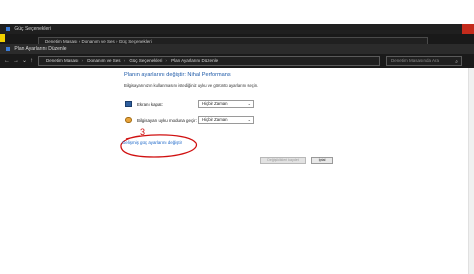 The width and height of the screenshot is (474, 274). I want to click on edit-plan-icon, so click(8, 48).